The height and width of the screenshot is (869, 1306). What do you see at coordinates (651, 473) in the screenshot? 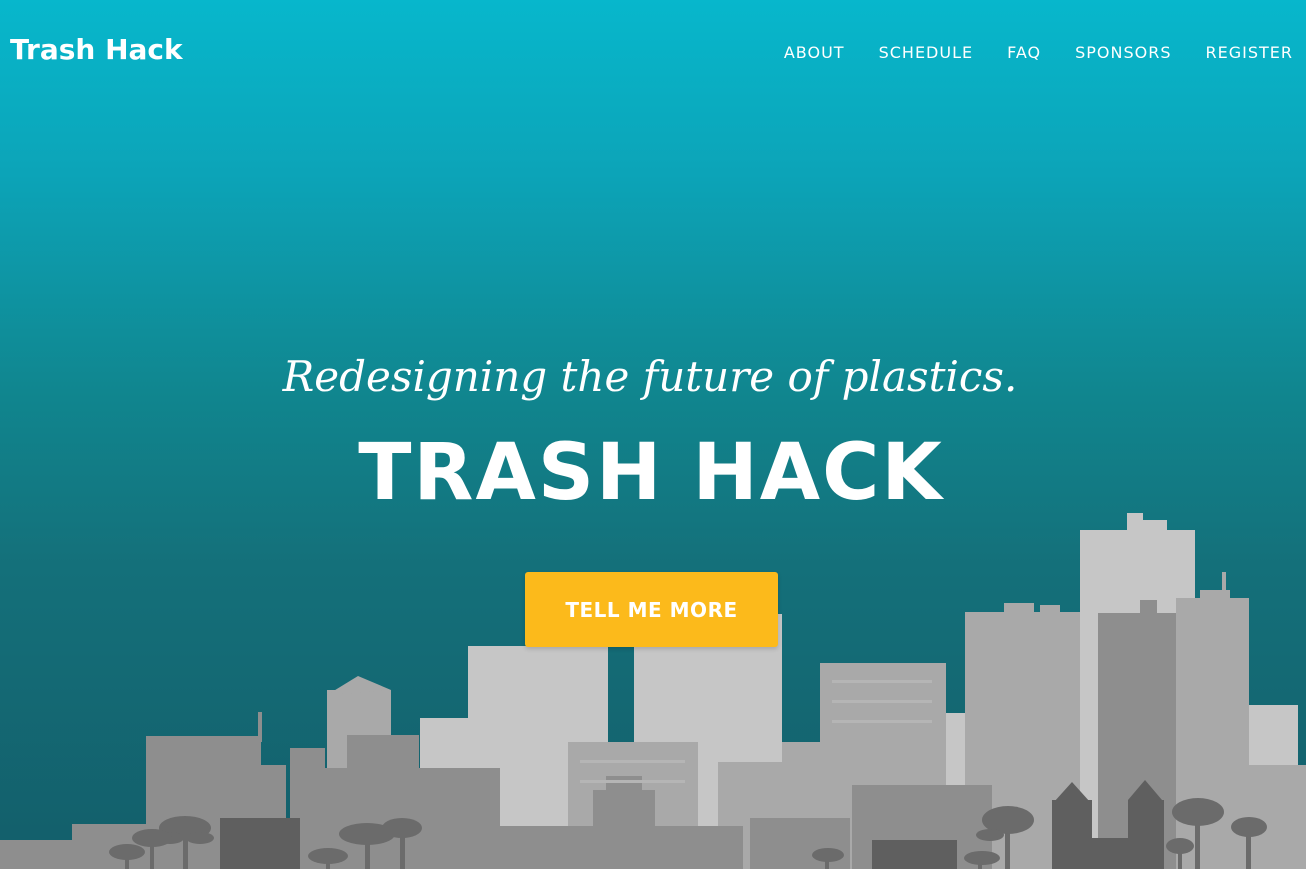
I see `hero-headline: TRASH HACK` at bounding box center [651, 473].